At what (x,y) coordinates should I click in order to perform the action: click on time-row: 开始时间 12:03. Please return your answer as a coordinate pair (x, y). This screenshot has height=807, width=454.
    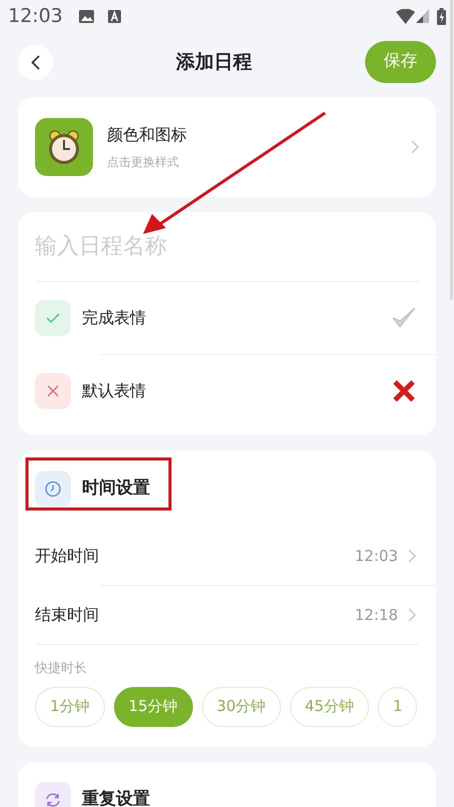
    Looking at the image, I should click on (235, 556).